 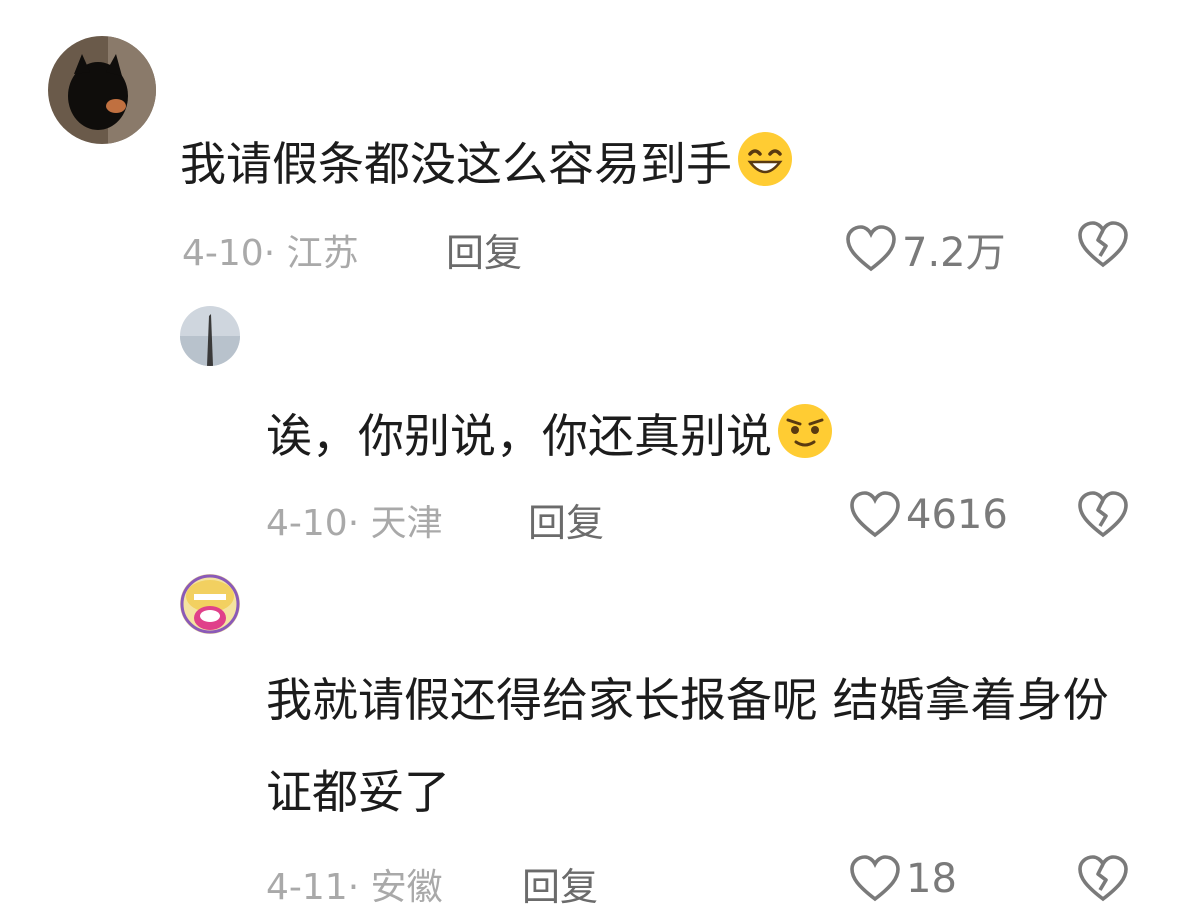 What do you see at coordinates (902, 879) in the screenshot?
I see `like-button: 18` at bounding box center [902, 879].